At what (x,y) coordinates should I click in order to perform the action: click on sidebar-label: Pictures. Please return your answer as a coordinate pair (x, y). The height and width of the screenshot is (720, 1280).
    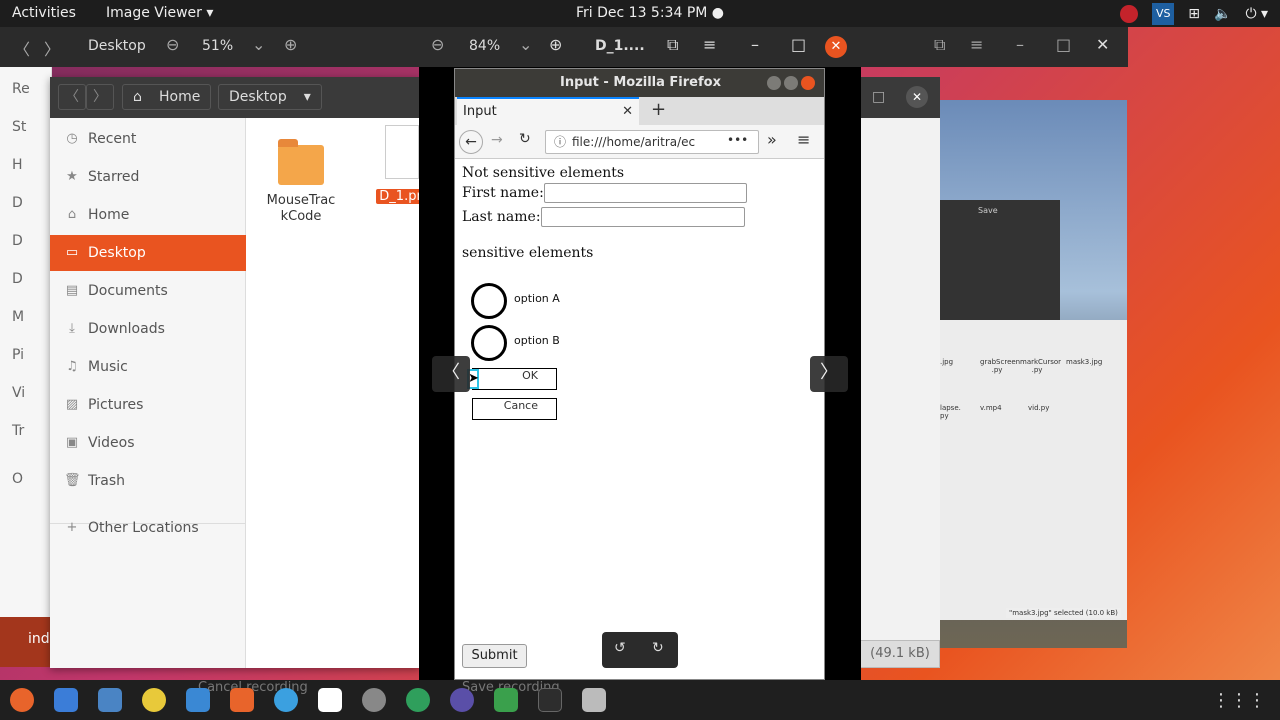
    Looking at the image, I should click on (116, 405).